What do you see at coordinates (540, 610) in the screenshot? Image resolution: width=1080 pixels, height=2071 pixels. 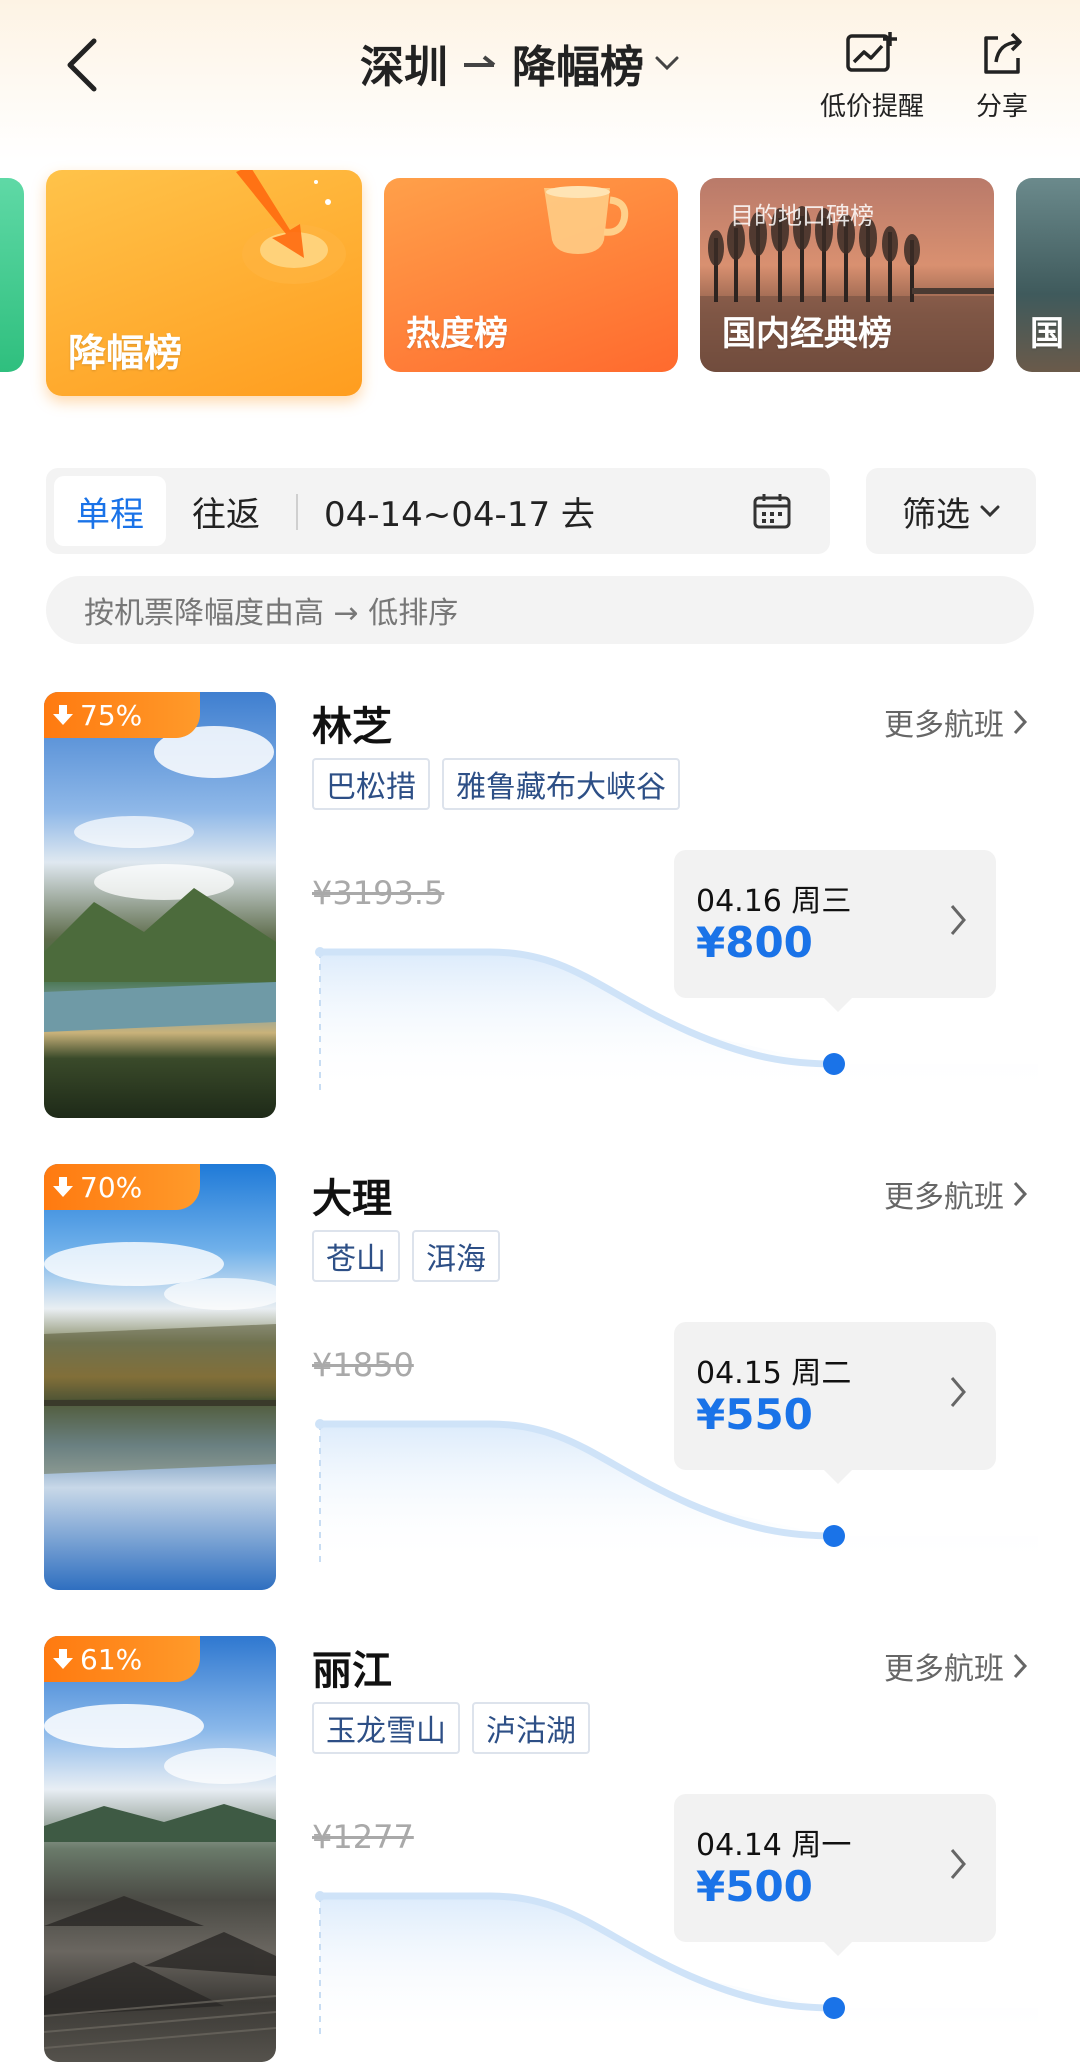 I see `sort-hint: 按机票降幅度由高 → 低排序` at bounding box center [540, 610].